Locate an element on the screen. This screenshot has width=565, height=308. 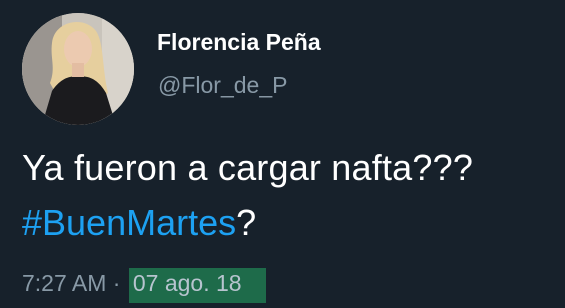
tweet-text-line2: #BuenMartes? is located at coordinates (139, 223).